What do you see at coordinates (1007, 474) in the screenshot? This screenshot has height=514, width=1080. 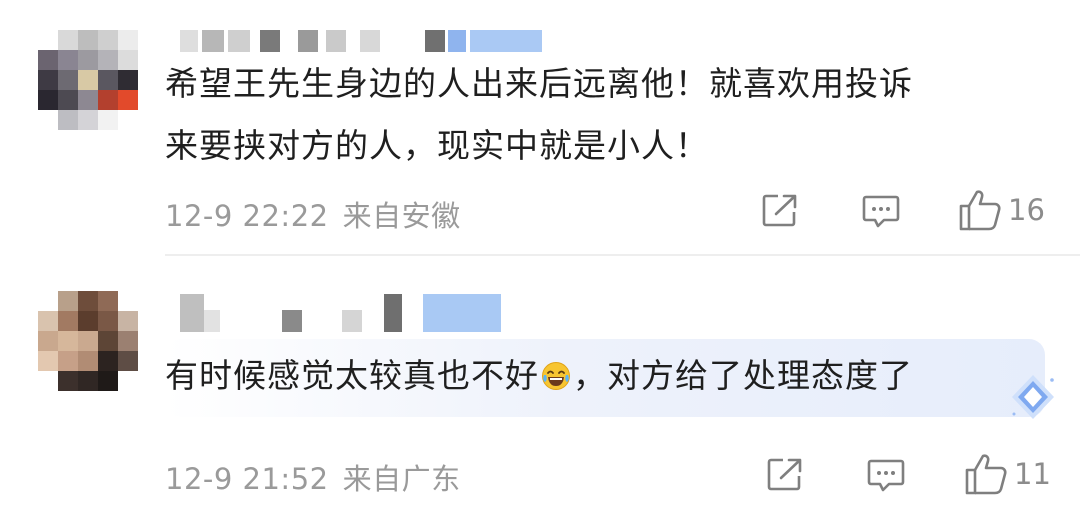 I see `like-button: 11` at bounding box center [1007, 474].